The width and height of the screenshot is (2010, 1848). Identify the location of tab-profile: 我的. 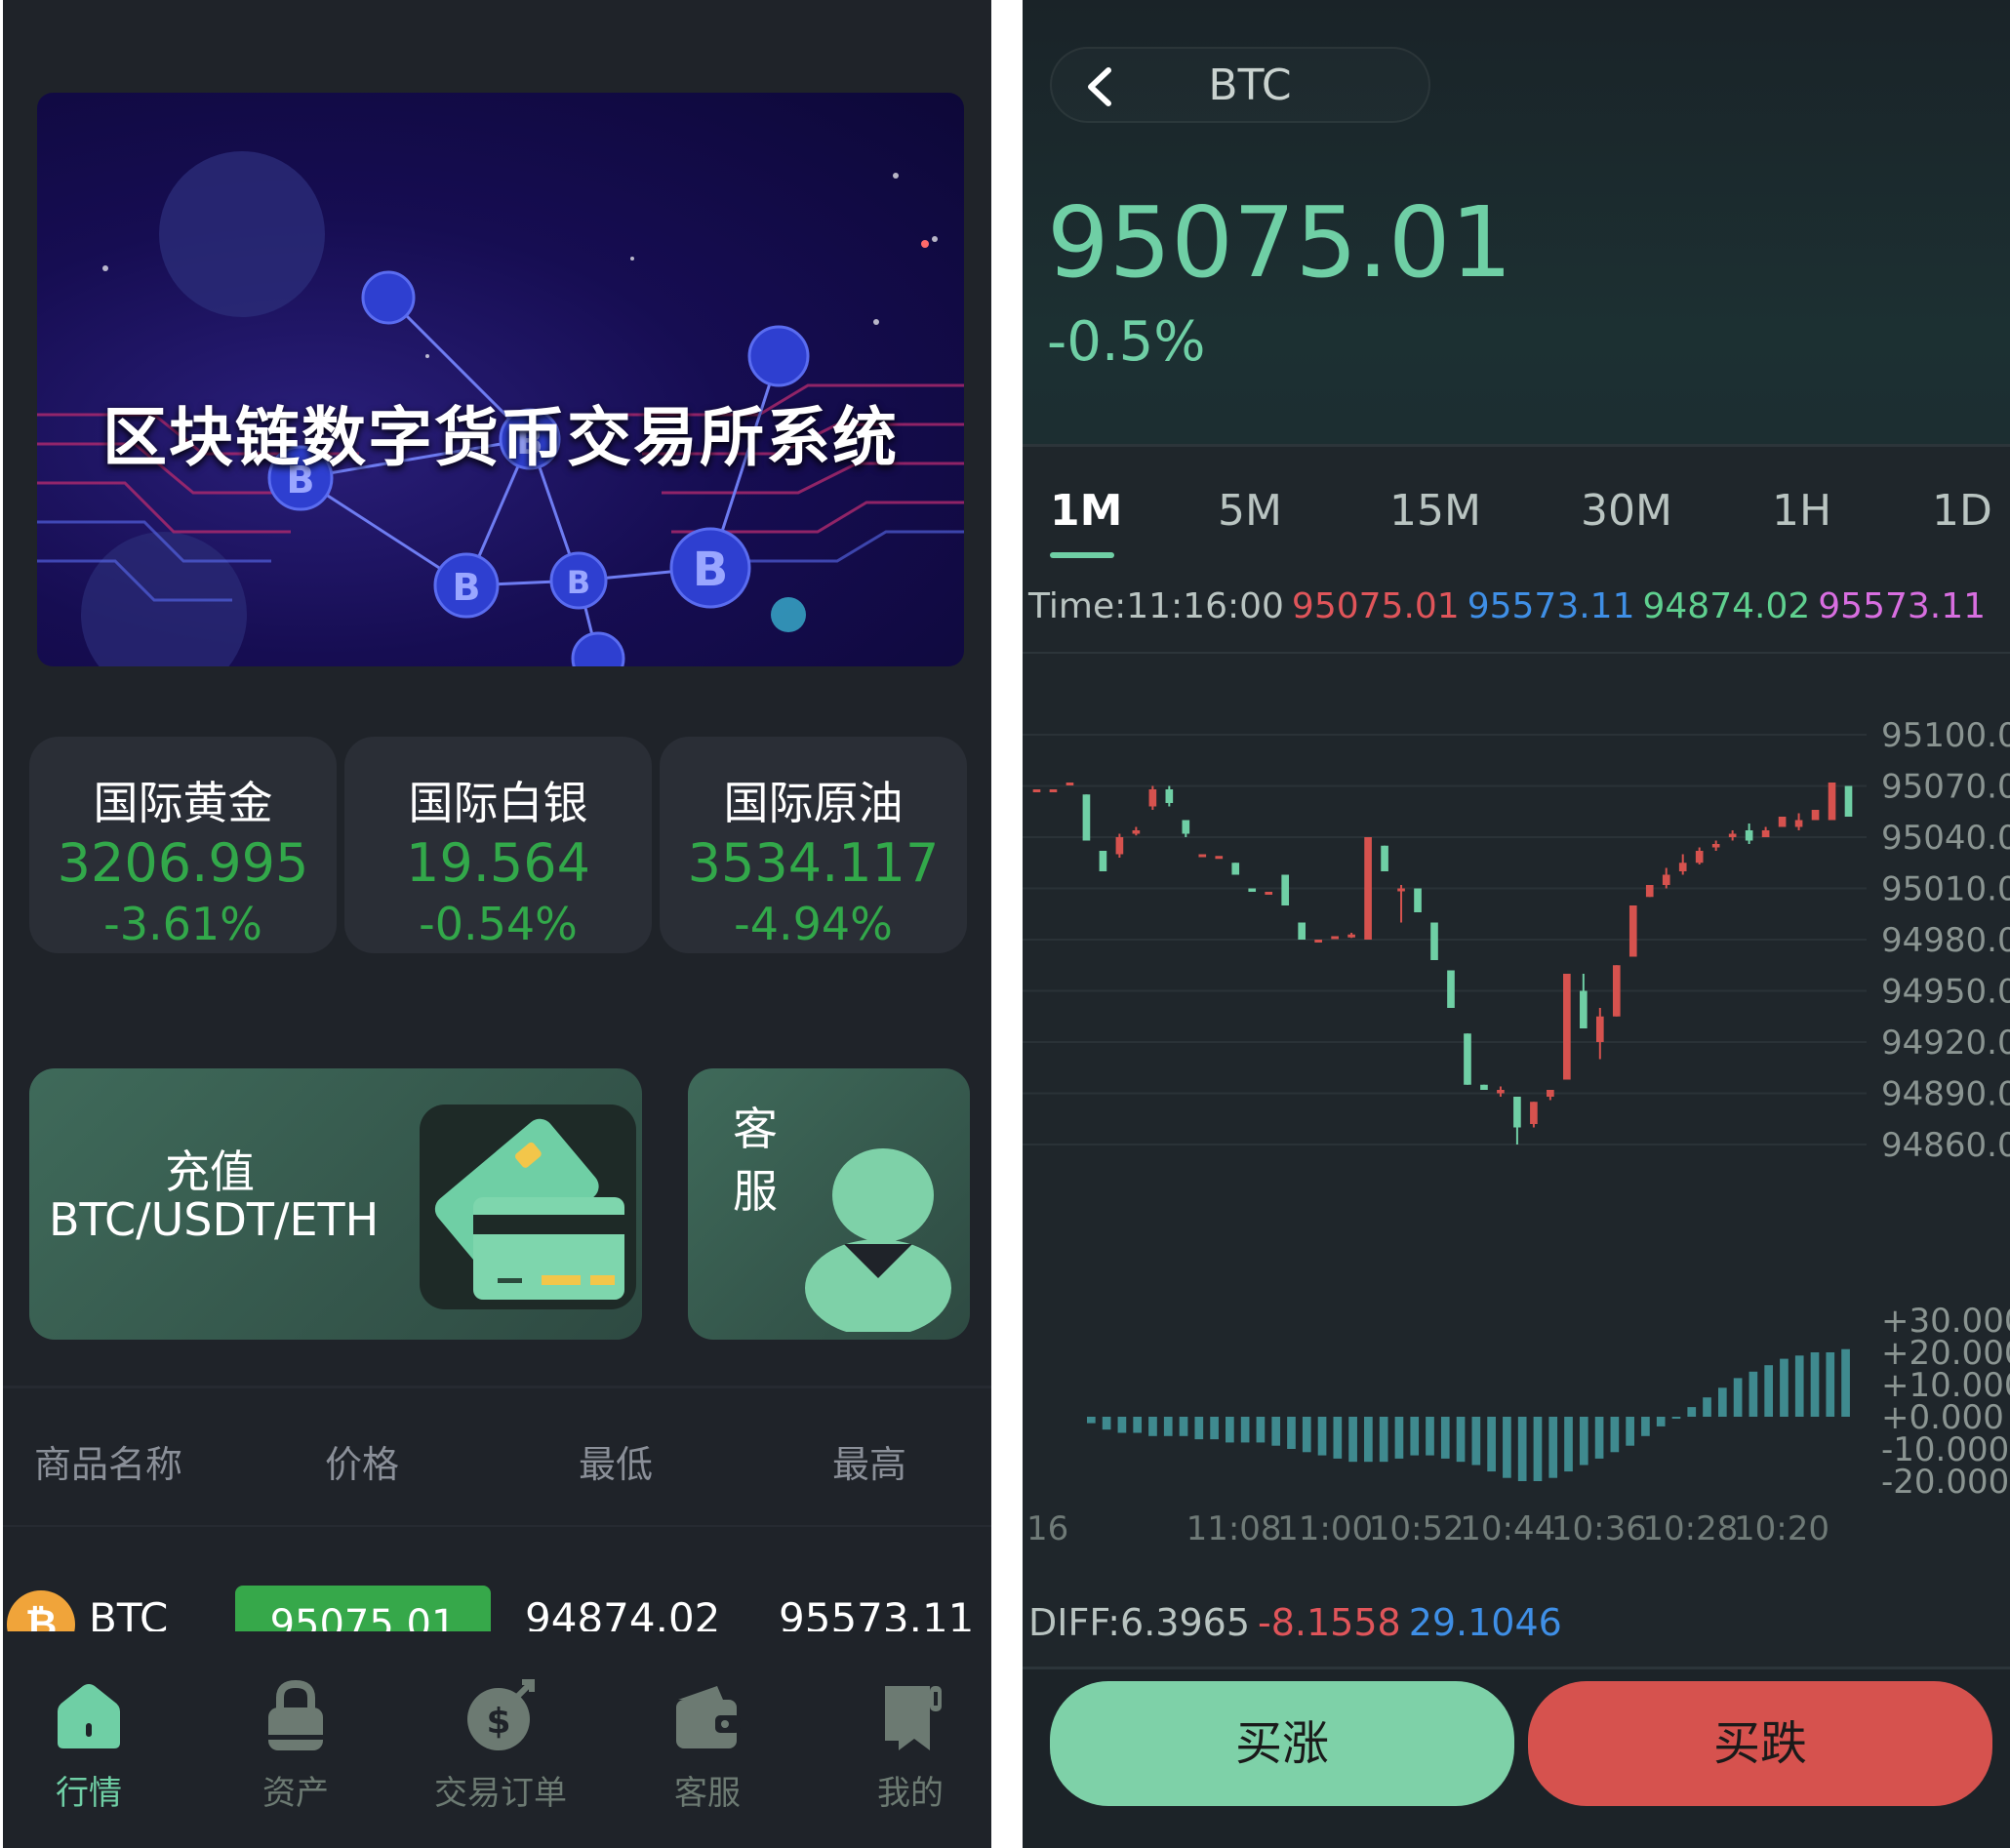
(907, 1746).